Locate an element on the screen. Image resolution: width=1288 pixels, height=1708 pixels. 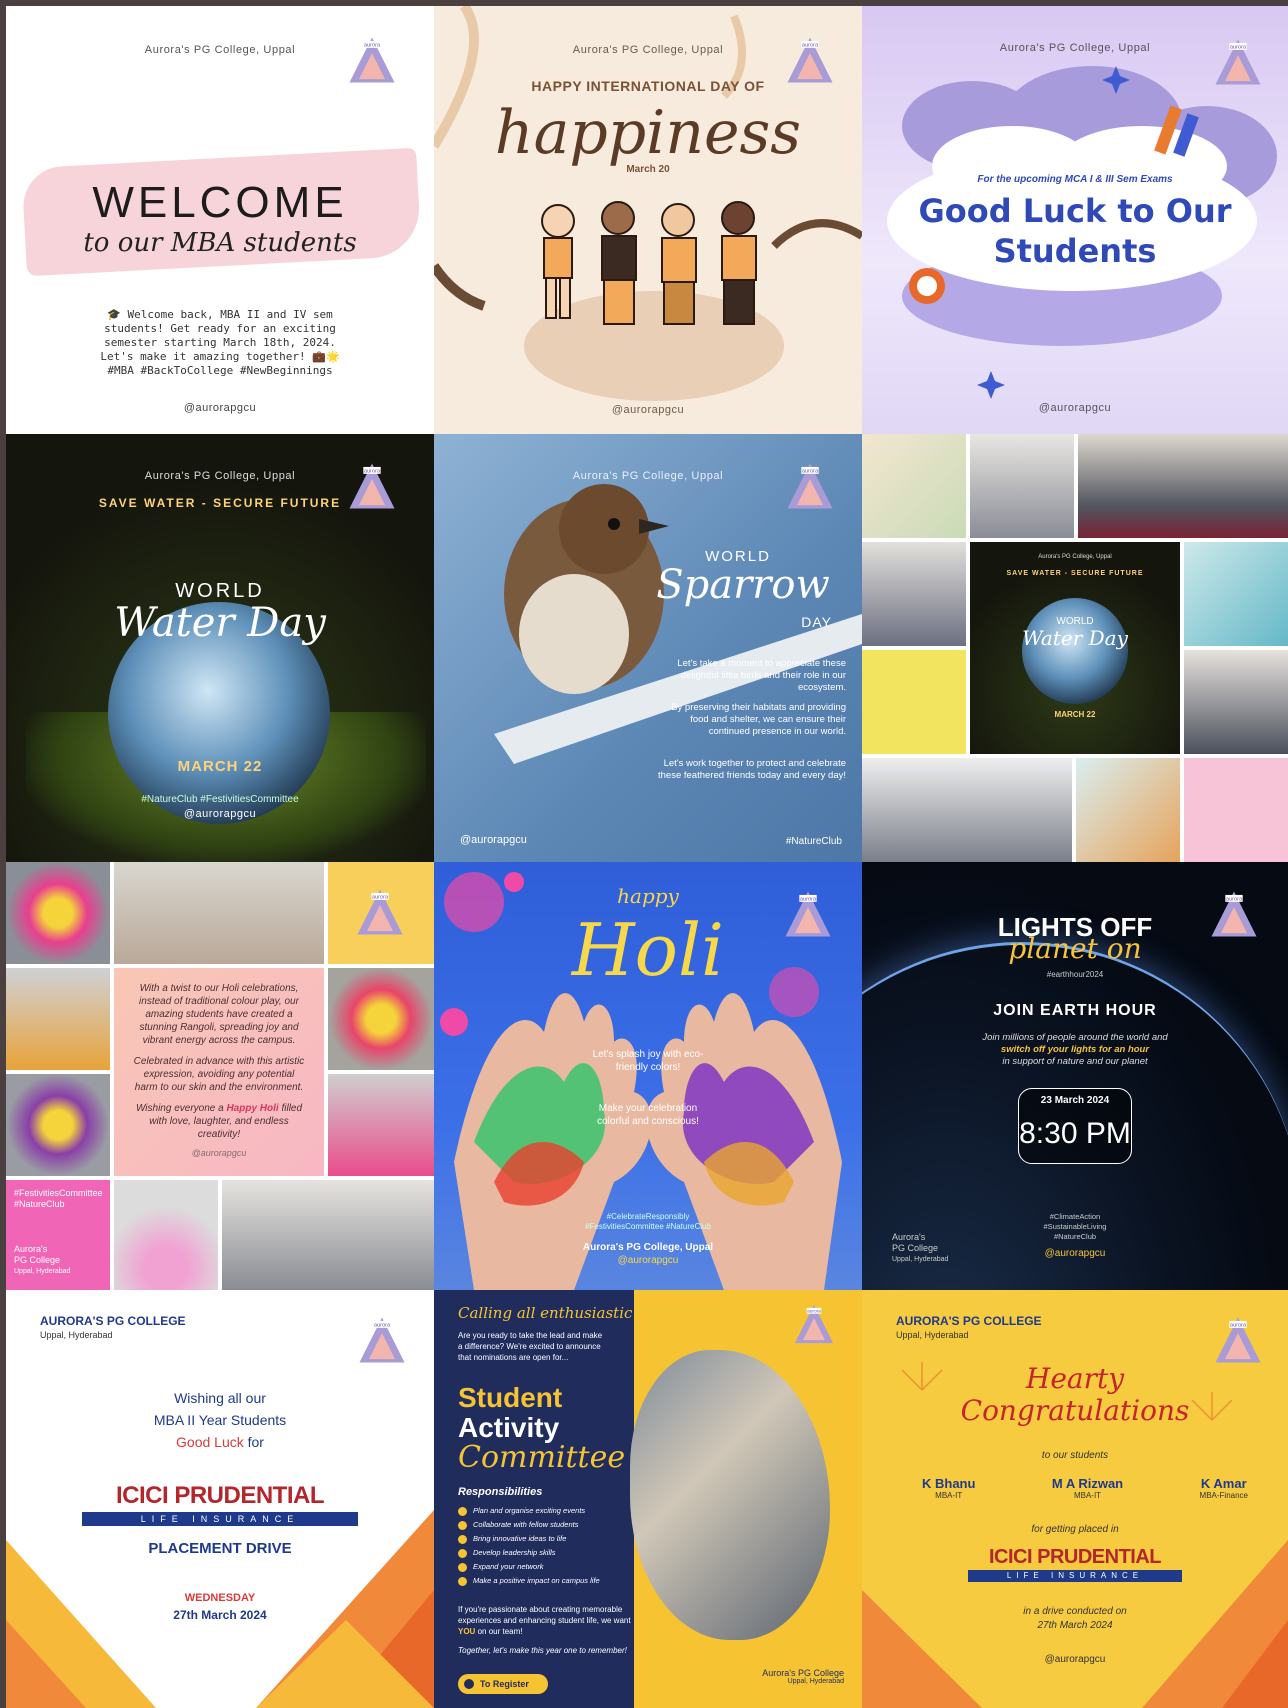
student-dept: MBA-Finance is located at coordinates (1223, 1495).